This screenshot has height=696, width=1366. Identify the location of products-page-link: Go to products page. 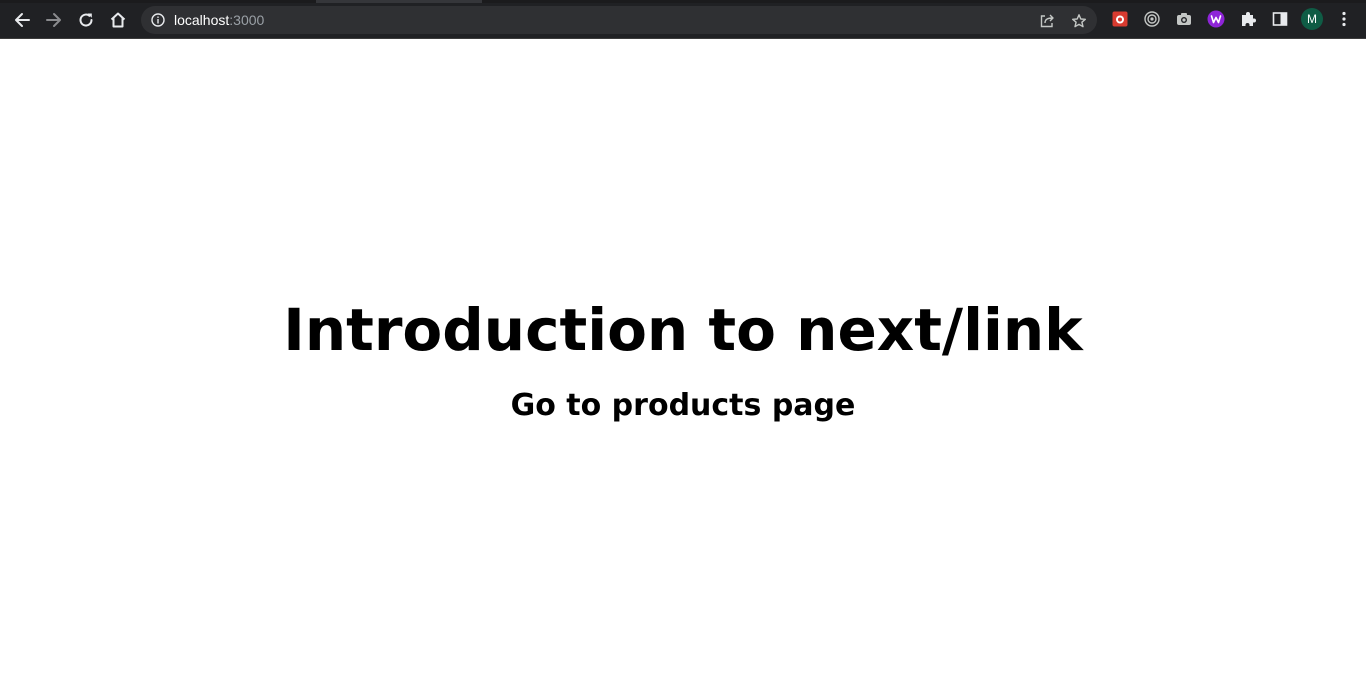
(683, 406).